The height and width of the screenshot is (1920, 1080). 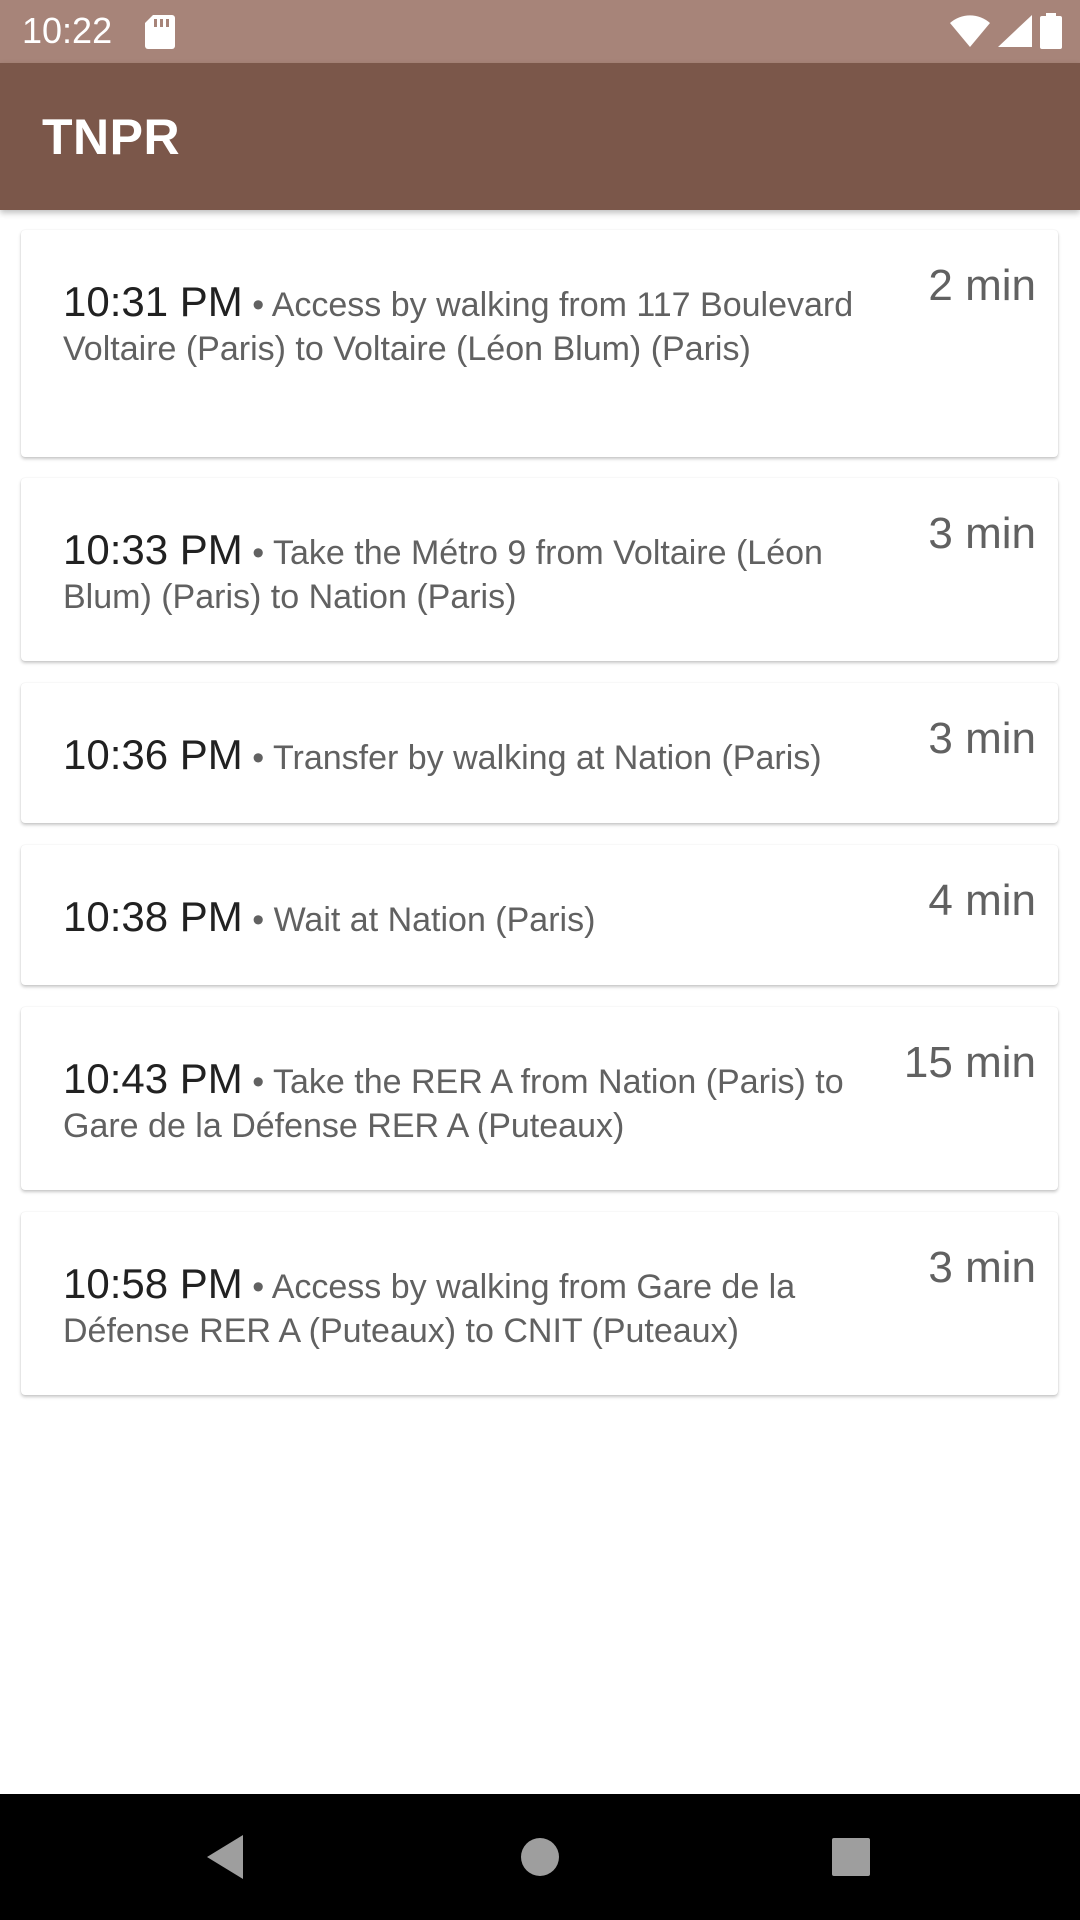 I want to click on home-button, so click(x=540, y=1857).